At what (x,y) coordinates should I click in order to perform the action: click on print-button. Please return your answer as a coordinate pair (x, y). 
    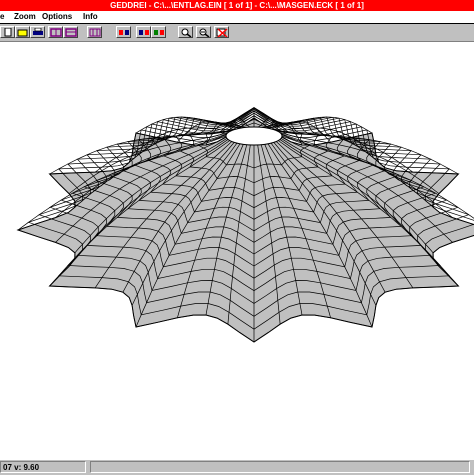
    Looking at the image, I should click on (37, 32).